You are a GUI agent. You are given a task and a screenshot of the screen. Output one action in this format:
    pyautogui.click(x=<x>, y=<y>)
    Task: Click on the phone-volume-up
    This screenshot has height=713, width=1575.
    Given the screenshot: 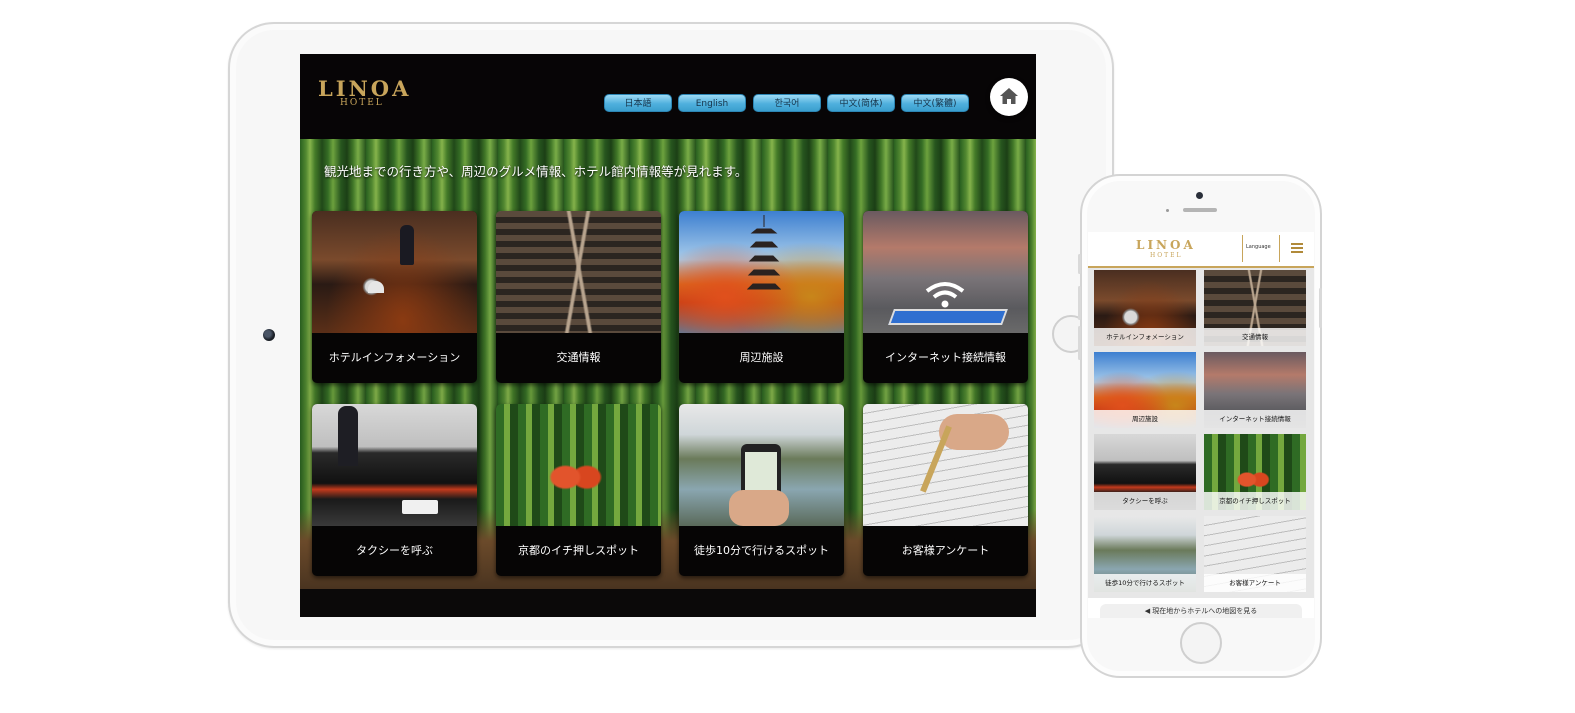 What is the action you would take?
    pyautogui.click(x=1079, y=303)
    